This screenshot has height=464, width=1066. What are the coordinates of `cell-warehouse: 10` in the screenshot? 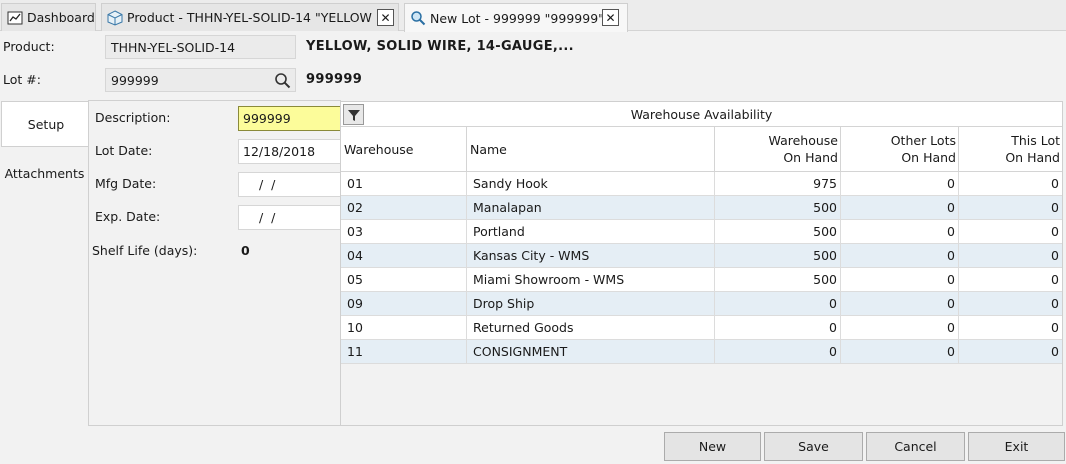 It's located at (404, 327).